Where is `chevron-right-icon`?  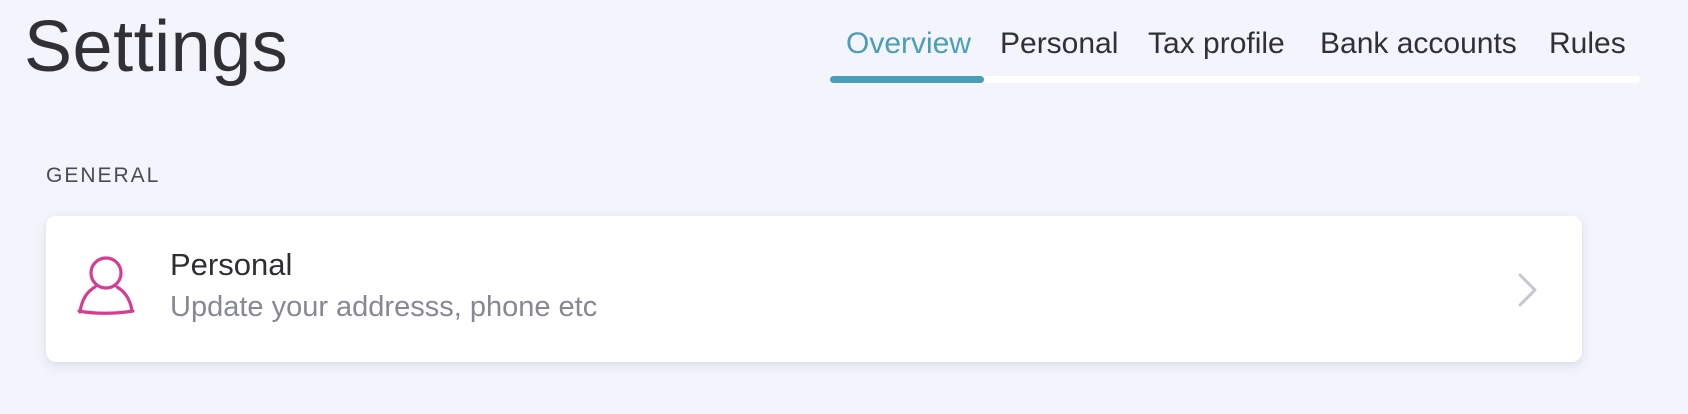 chevron-right-icon is located at coordinates (1528, 290).